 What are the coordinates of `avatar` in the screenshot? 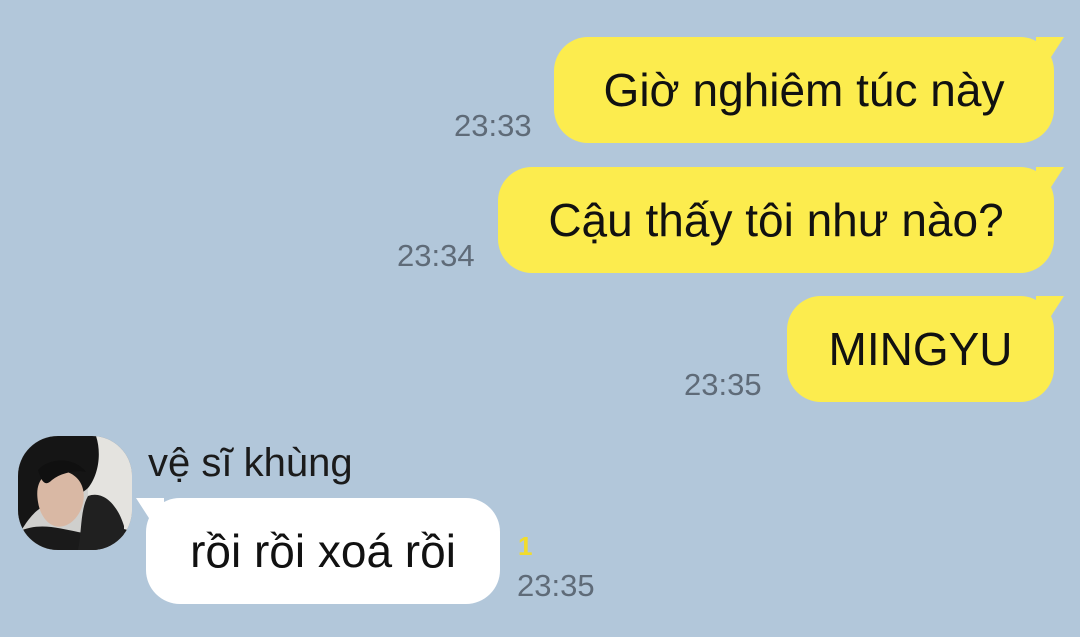 It's located at (75, 493).